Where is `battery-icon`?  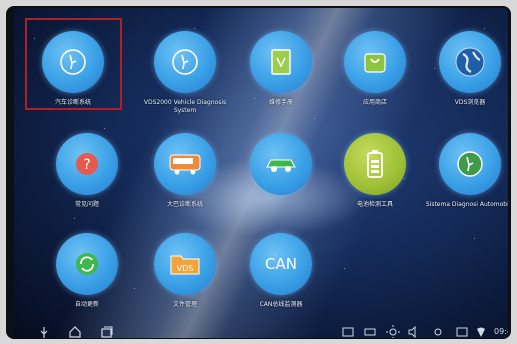
battery-icon is located at coordinates (375, 164).